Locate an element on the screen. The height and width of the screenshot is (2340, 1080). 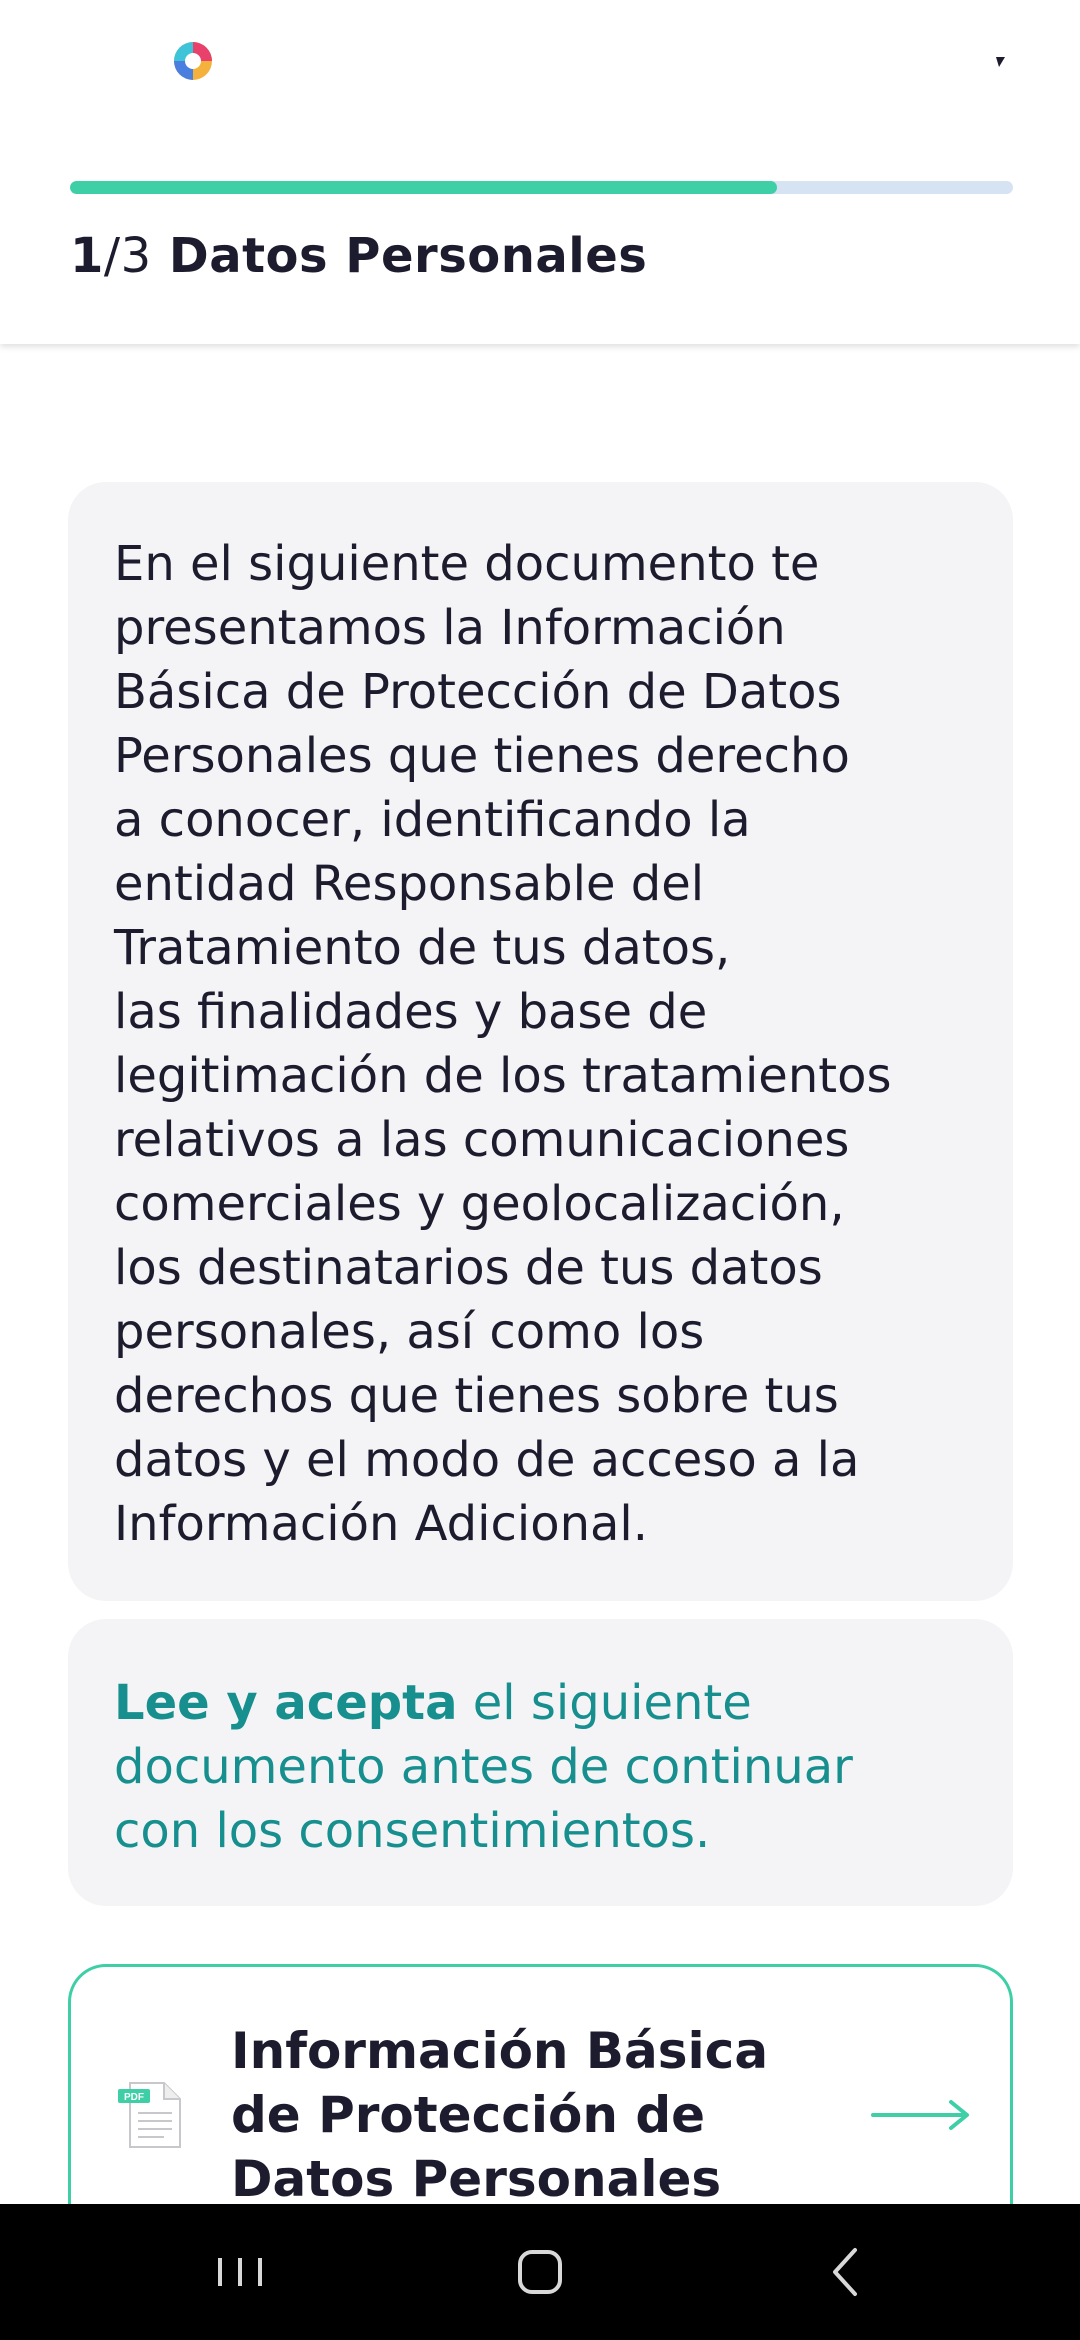
home-icon is located at coordinates (540, 2272).